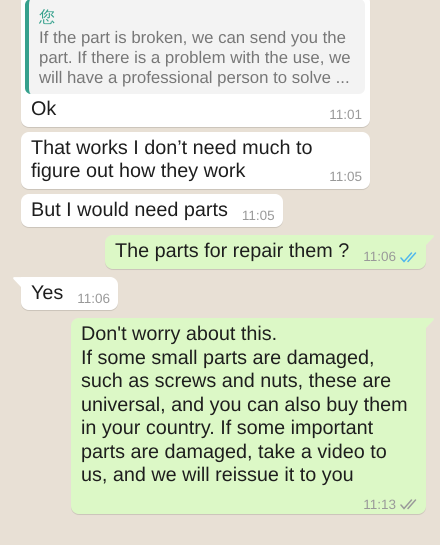  What do you see at coordinates (47, 293) in the screenshot?
I see `message-text: Yes` at bounding box center [47, 293].